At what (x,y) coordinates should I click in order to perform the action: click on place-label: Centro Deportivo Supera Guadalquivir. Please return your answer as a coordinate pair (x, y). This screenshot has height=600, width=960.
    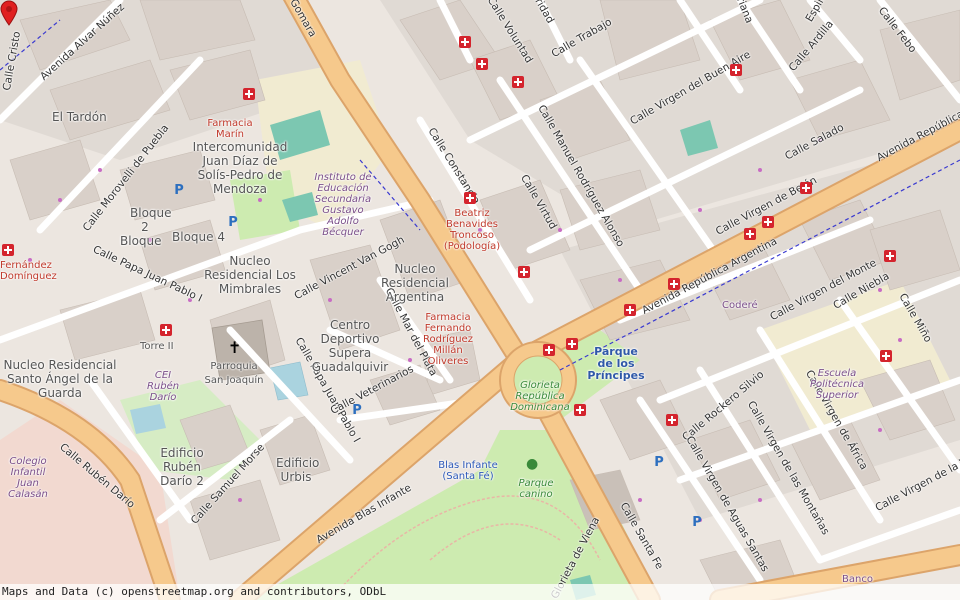
    Looking at the image, I should click on (350, 346).